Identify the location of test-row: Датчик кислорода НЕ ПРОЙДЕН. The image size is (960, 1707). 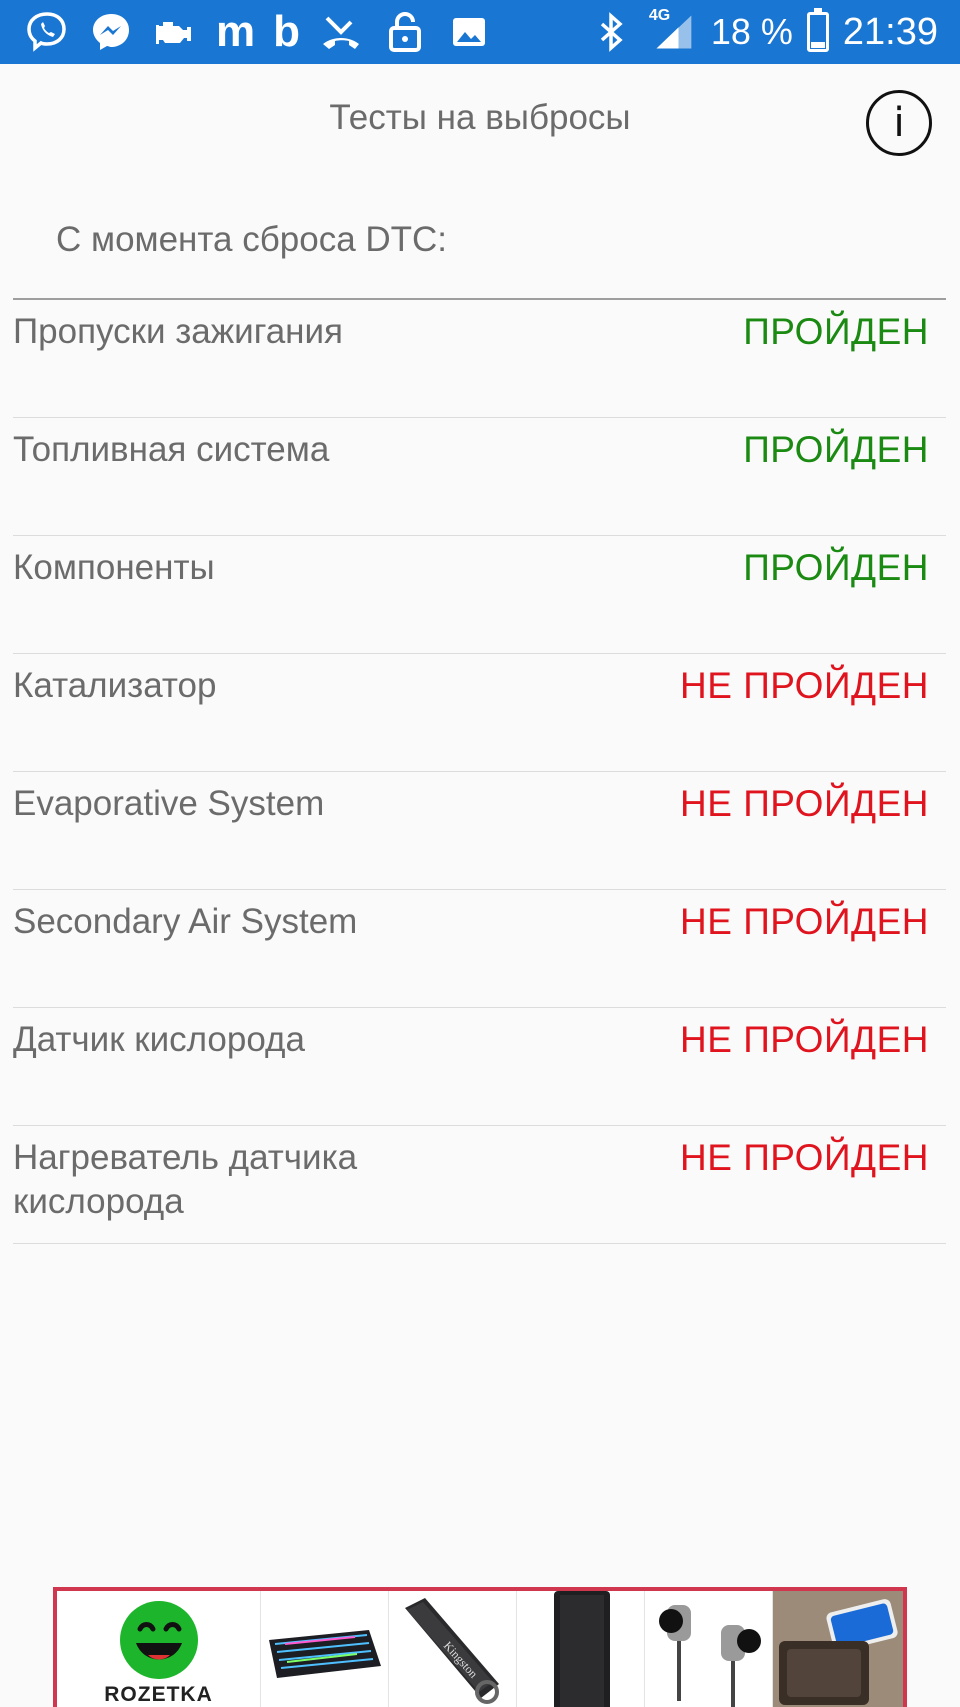
(479, 1067).